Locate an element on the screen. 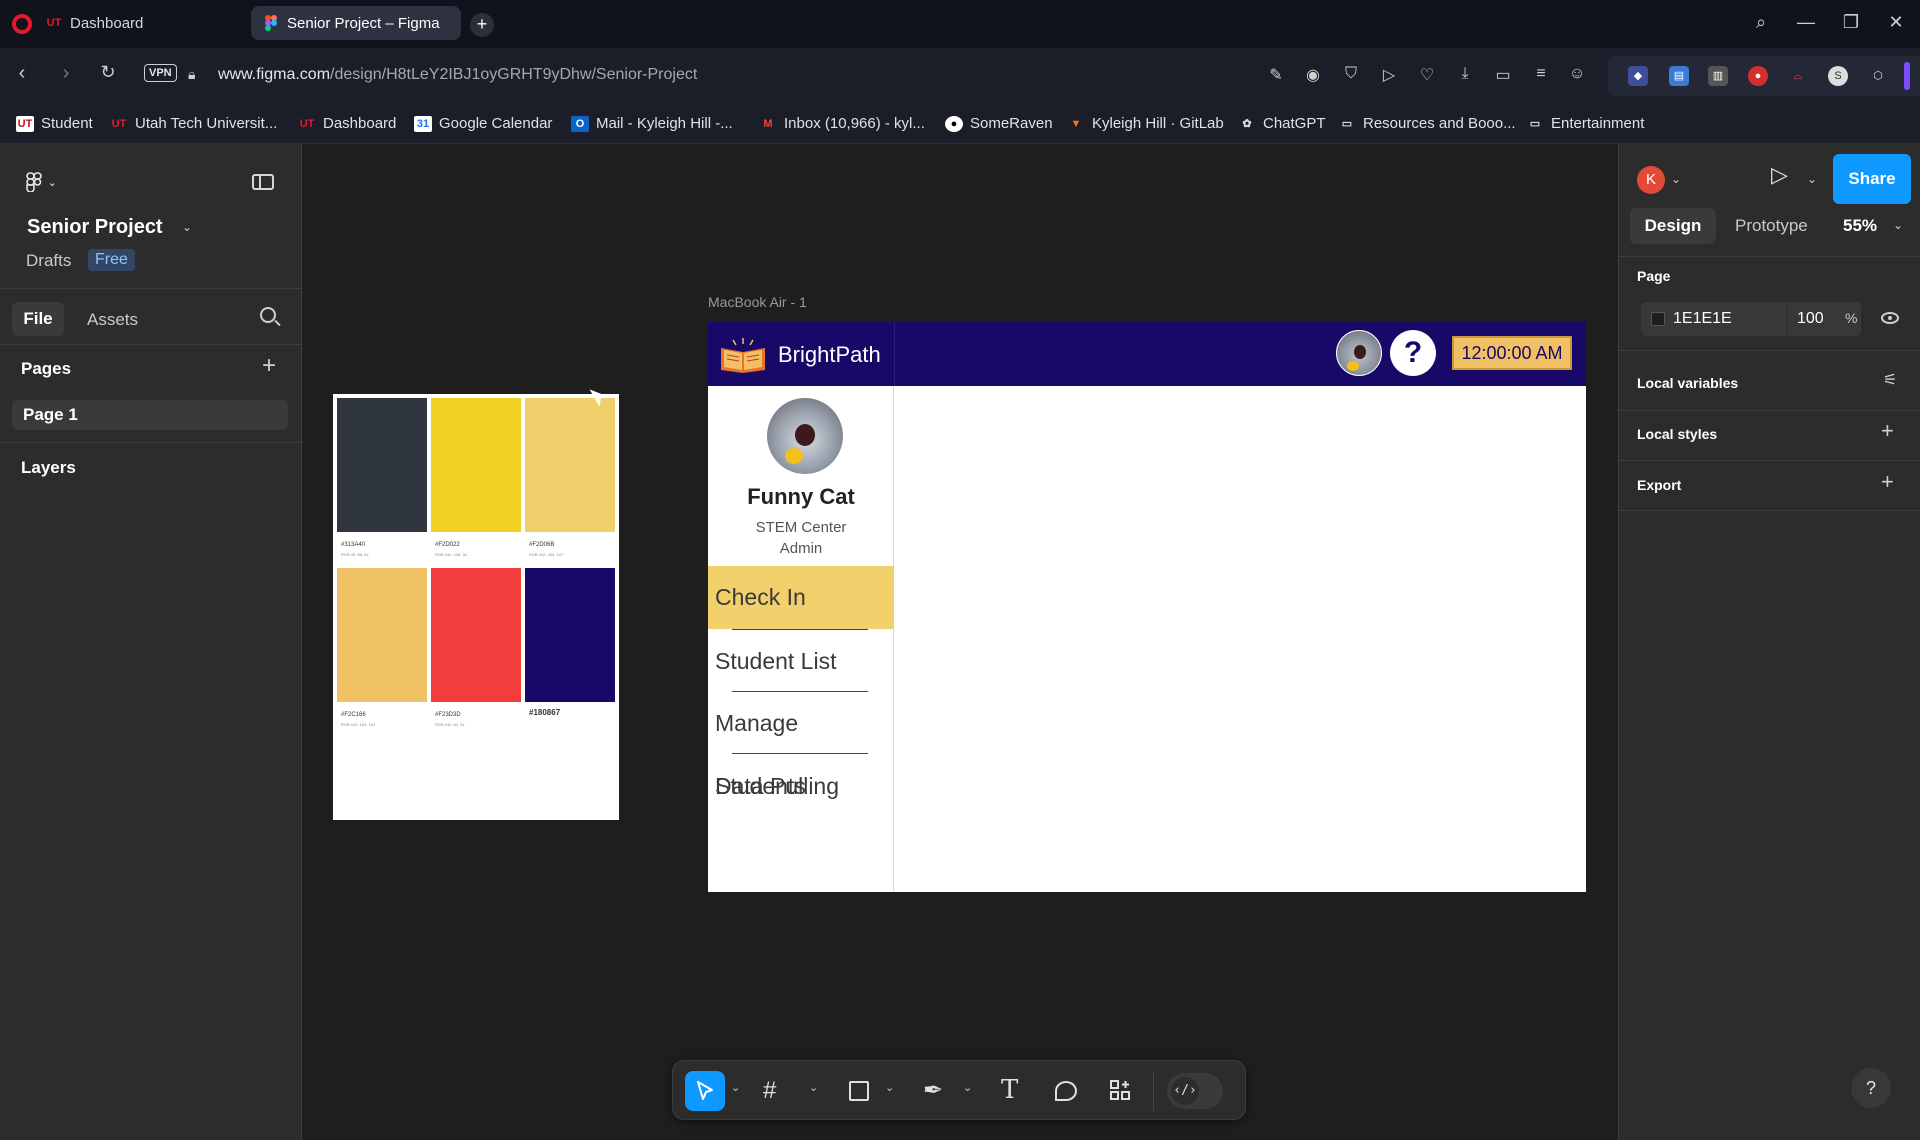  present-play-icon: ▷ is located at coordinates (1779, 175).